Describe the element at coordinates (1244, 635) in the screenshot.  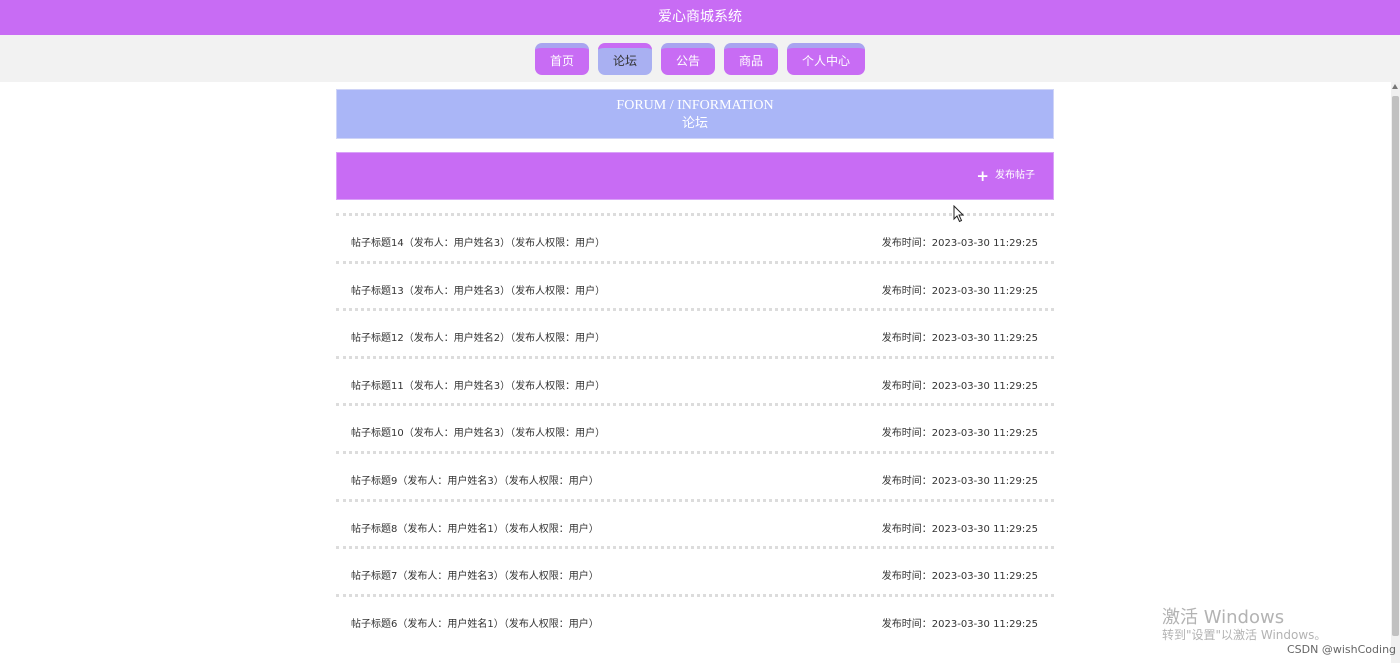
I see `windows-activation-hint: 转到"设置"以激活 Windows。` at that location.